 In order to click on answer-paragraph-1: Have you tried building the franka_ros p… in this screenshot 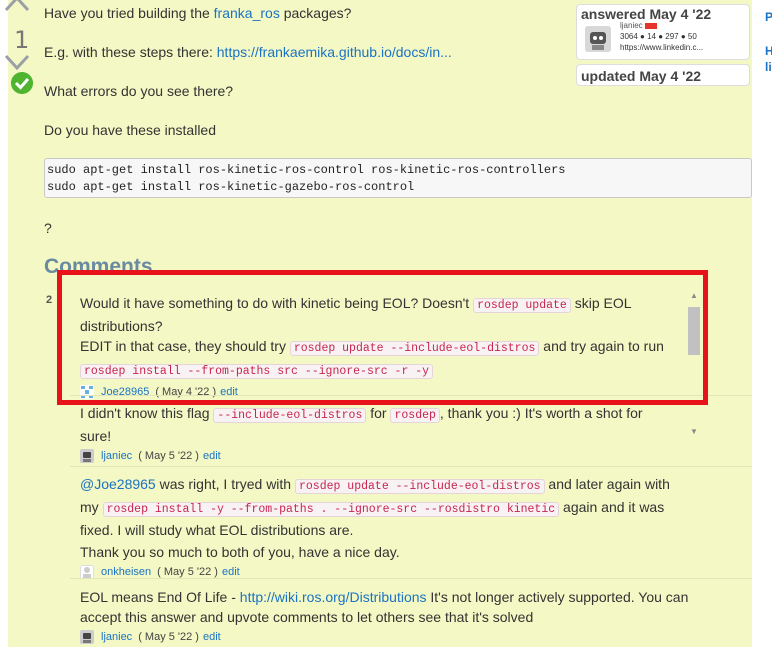, I will do `click(198, 13)`.